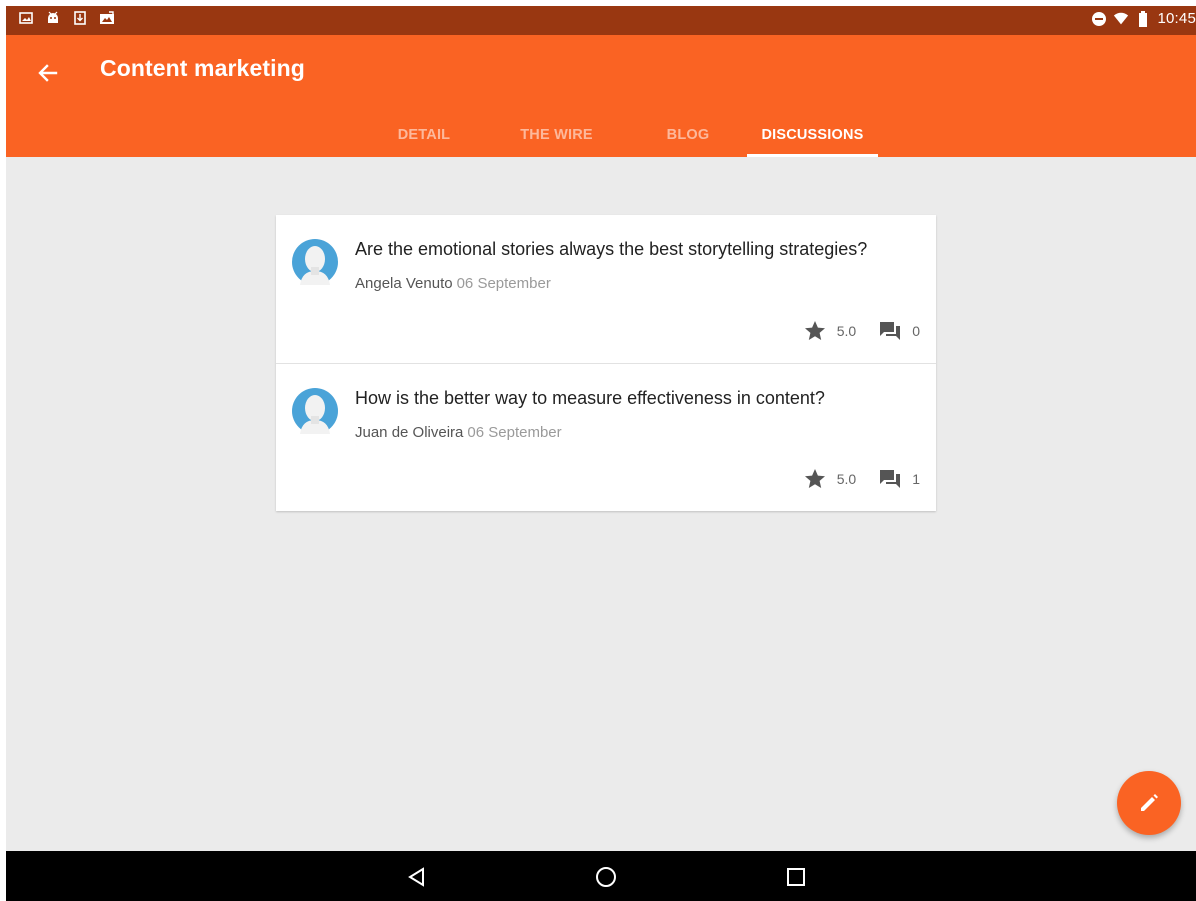 The height and width of the screenshot is (901, 1196). I want to click on system-nav-bar, so click(601, 876).